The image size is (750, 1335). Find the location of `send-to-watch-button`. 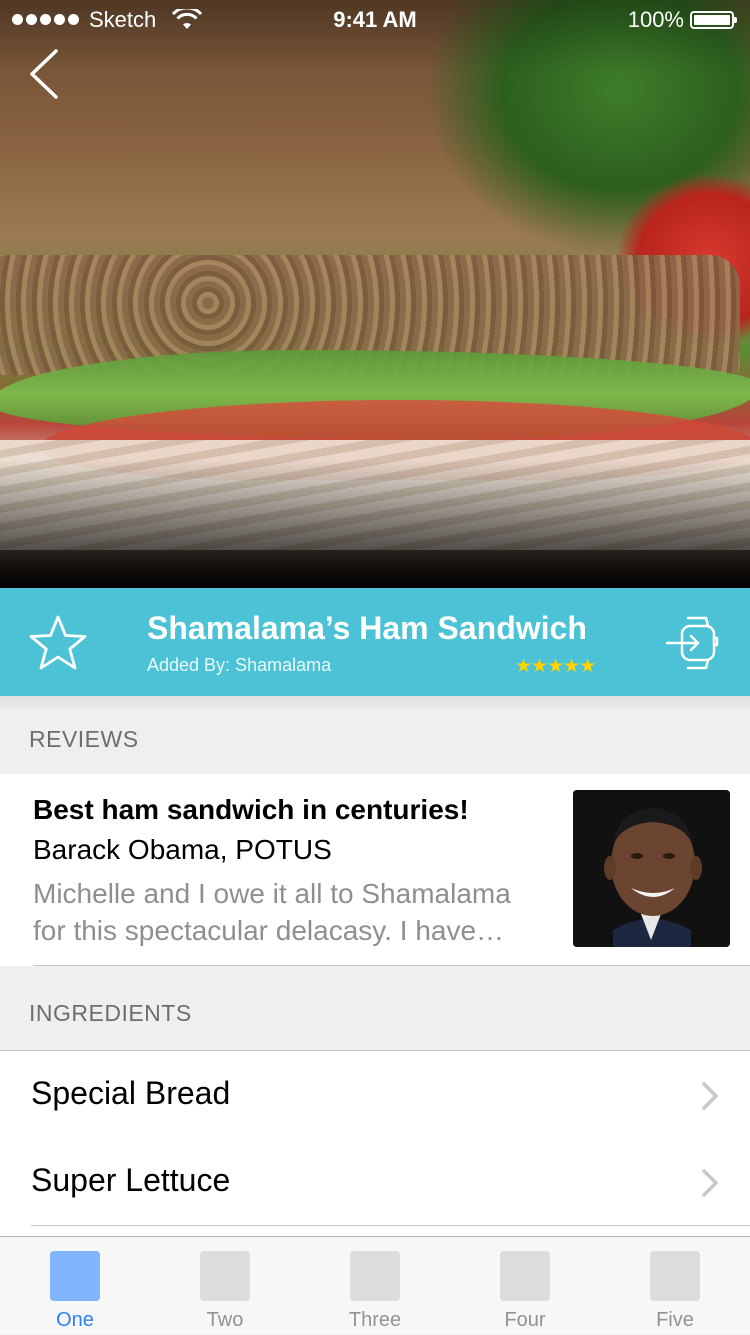

send-to-watch-button is located at coordinates (693, 643).